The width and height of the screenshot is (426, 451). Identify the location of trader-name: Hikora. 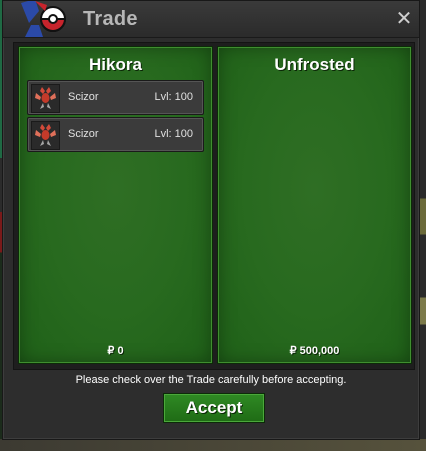
(115, 64).